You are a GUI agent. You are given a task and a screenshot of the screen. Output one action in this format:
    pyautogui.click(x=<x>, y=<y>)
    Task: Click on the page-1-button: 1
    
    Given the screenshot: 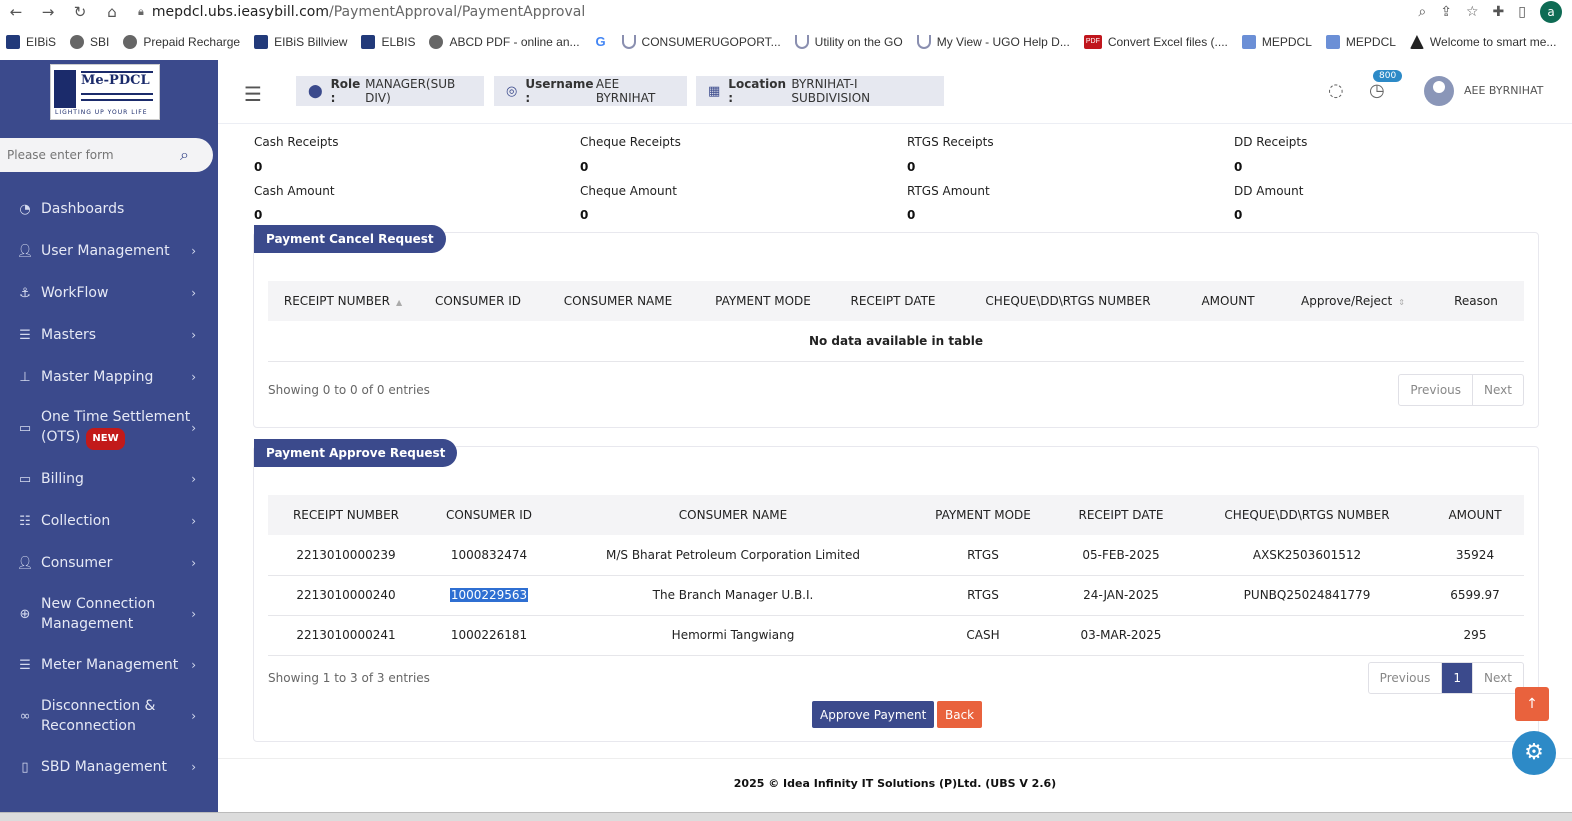 What is the action you would take?
    pyautogui.click(x=1457, y=678)
    